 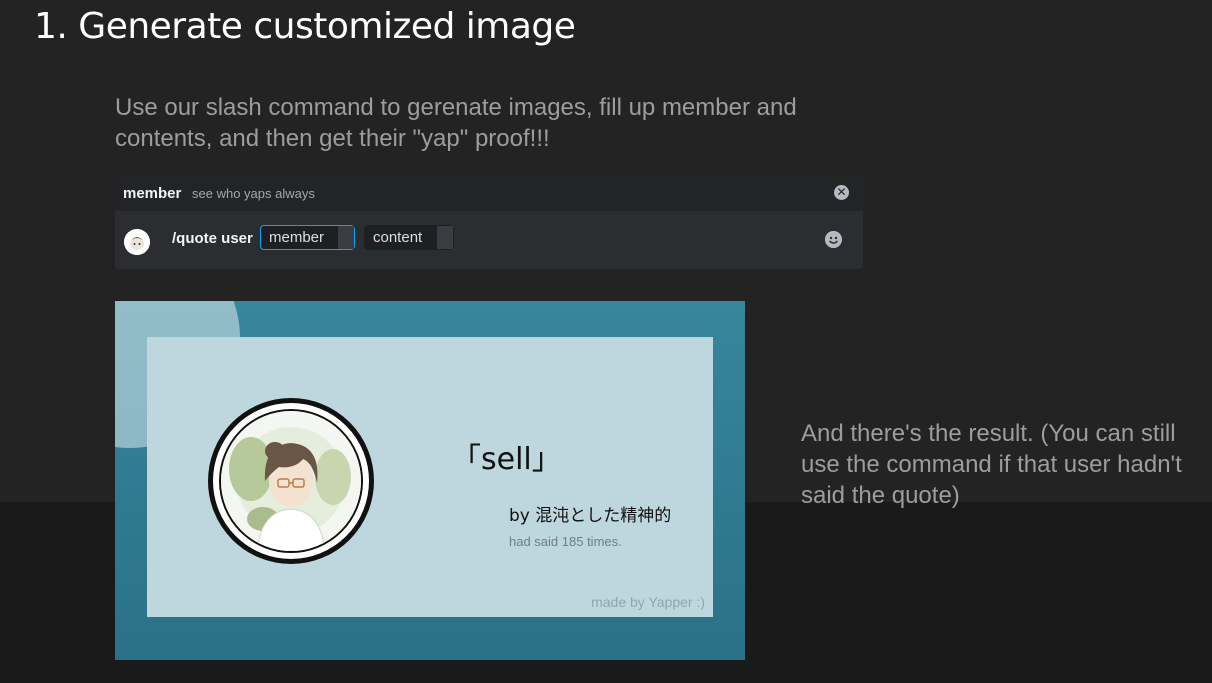 I want to click on watermark-text: made by Yapper :), so click(x=648, y=602).